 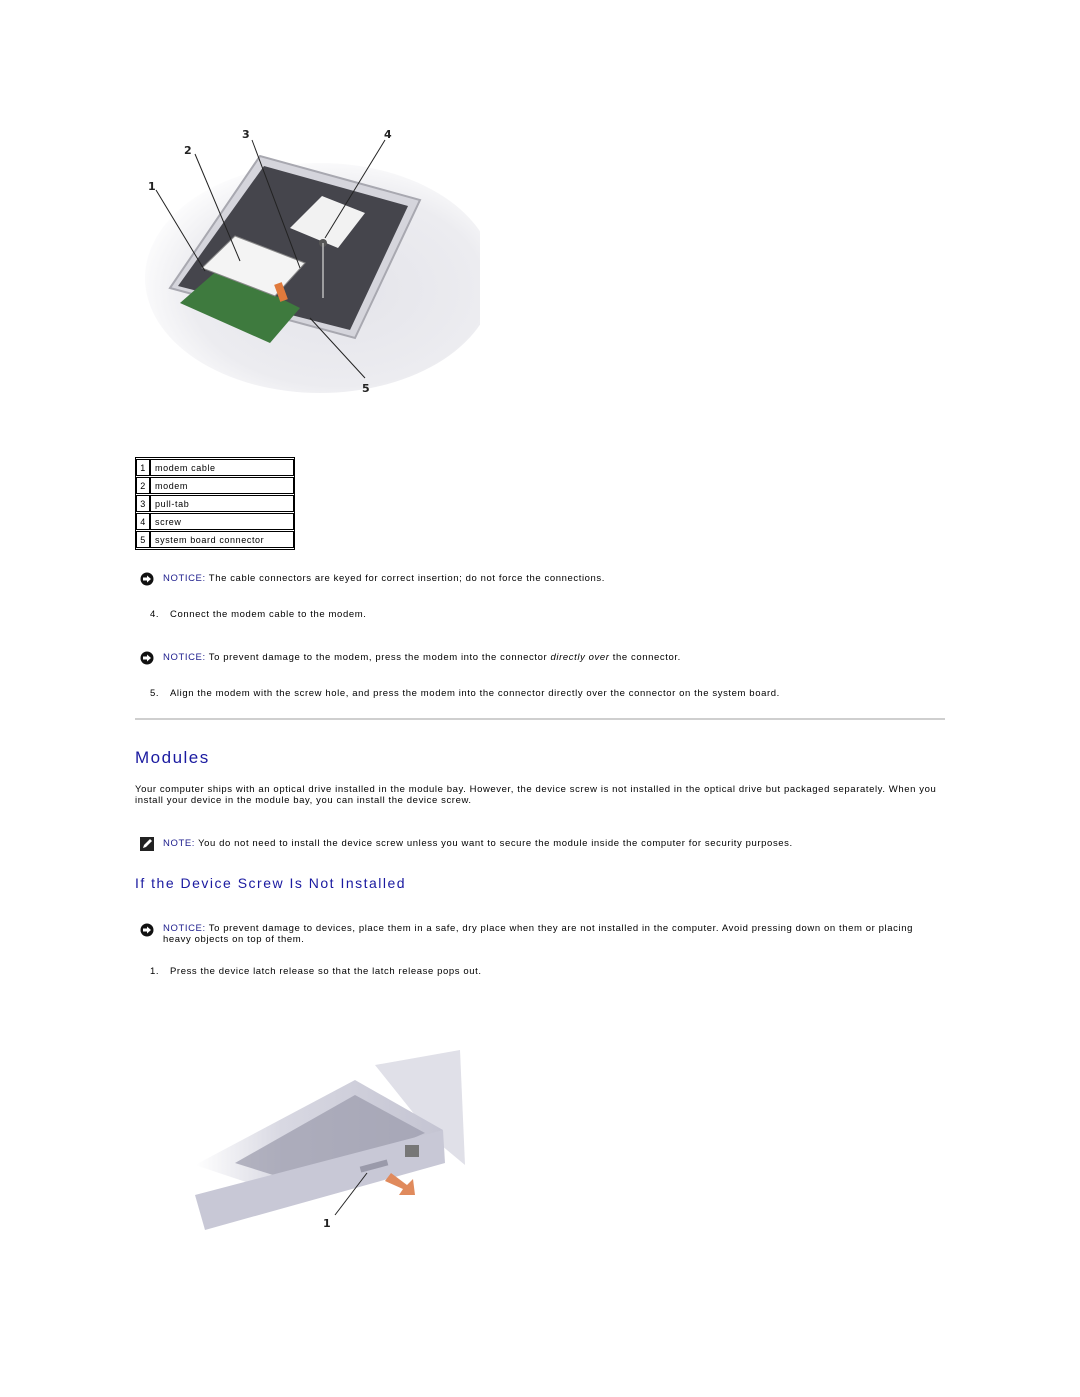 I want to click on step-number: 4., so click(x=155, y=614).